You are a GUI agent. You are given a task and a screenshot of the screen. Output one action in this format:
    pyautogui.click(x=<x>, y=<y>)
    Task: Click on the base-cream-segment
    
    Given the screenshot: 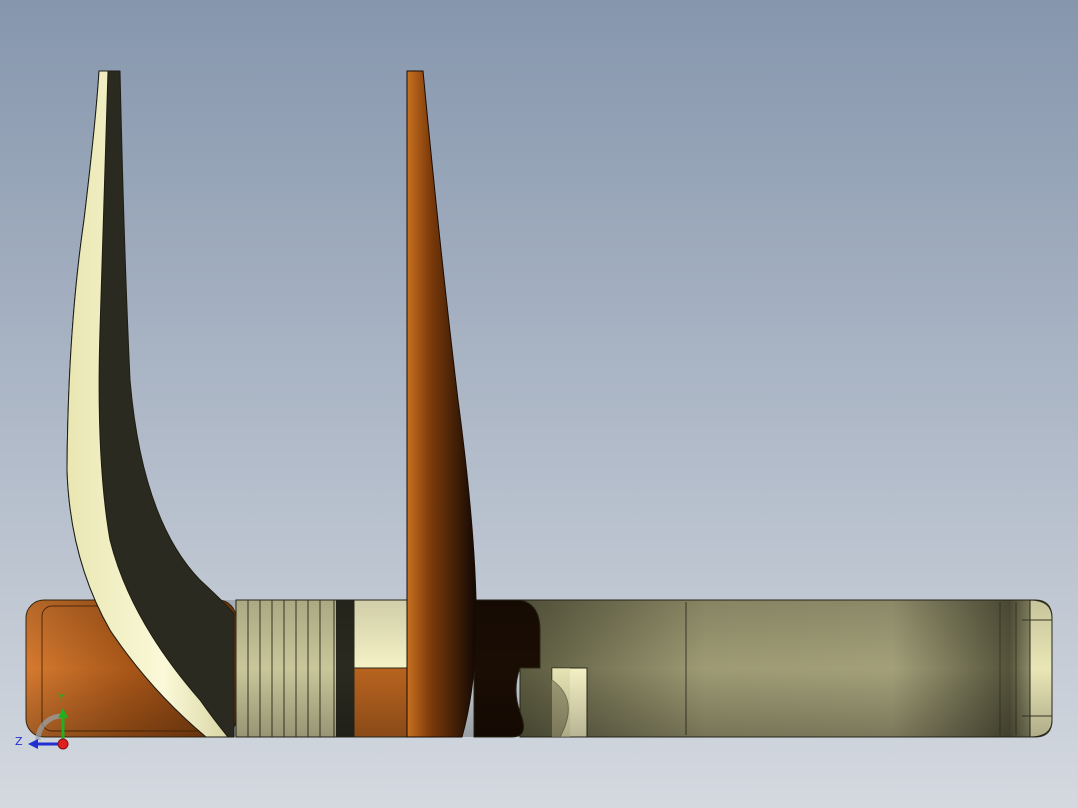 What is the action you would take?
    pyautogui.click(x=382, y=634)
    